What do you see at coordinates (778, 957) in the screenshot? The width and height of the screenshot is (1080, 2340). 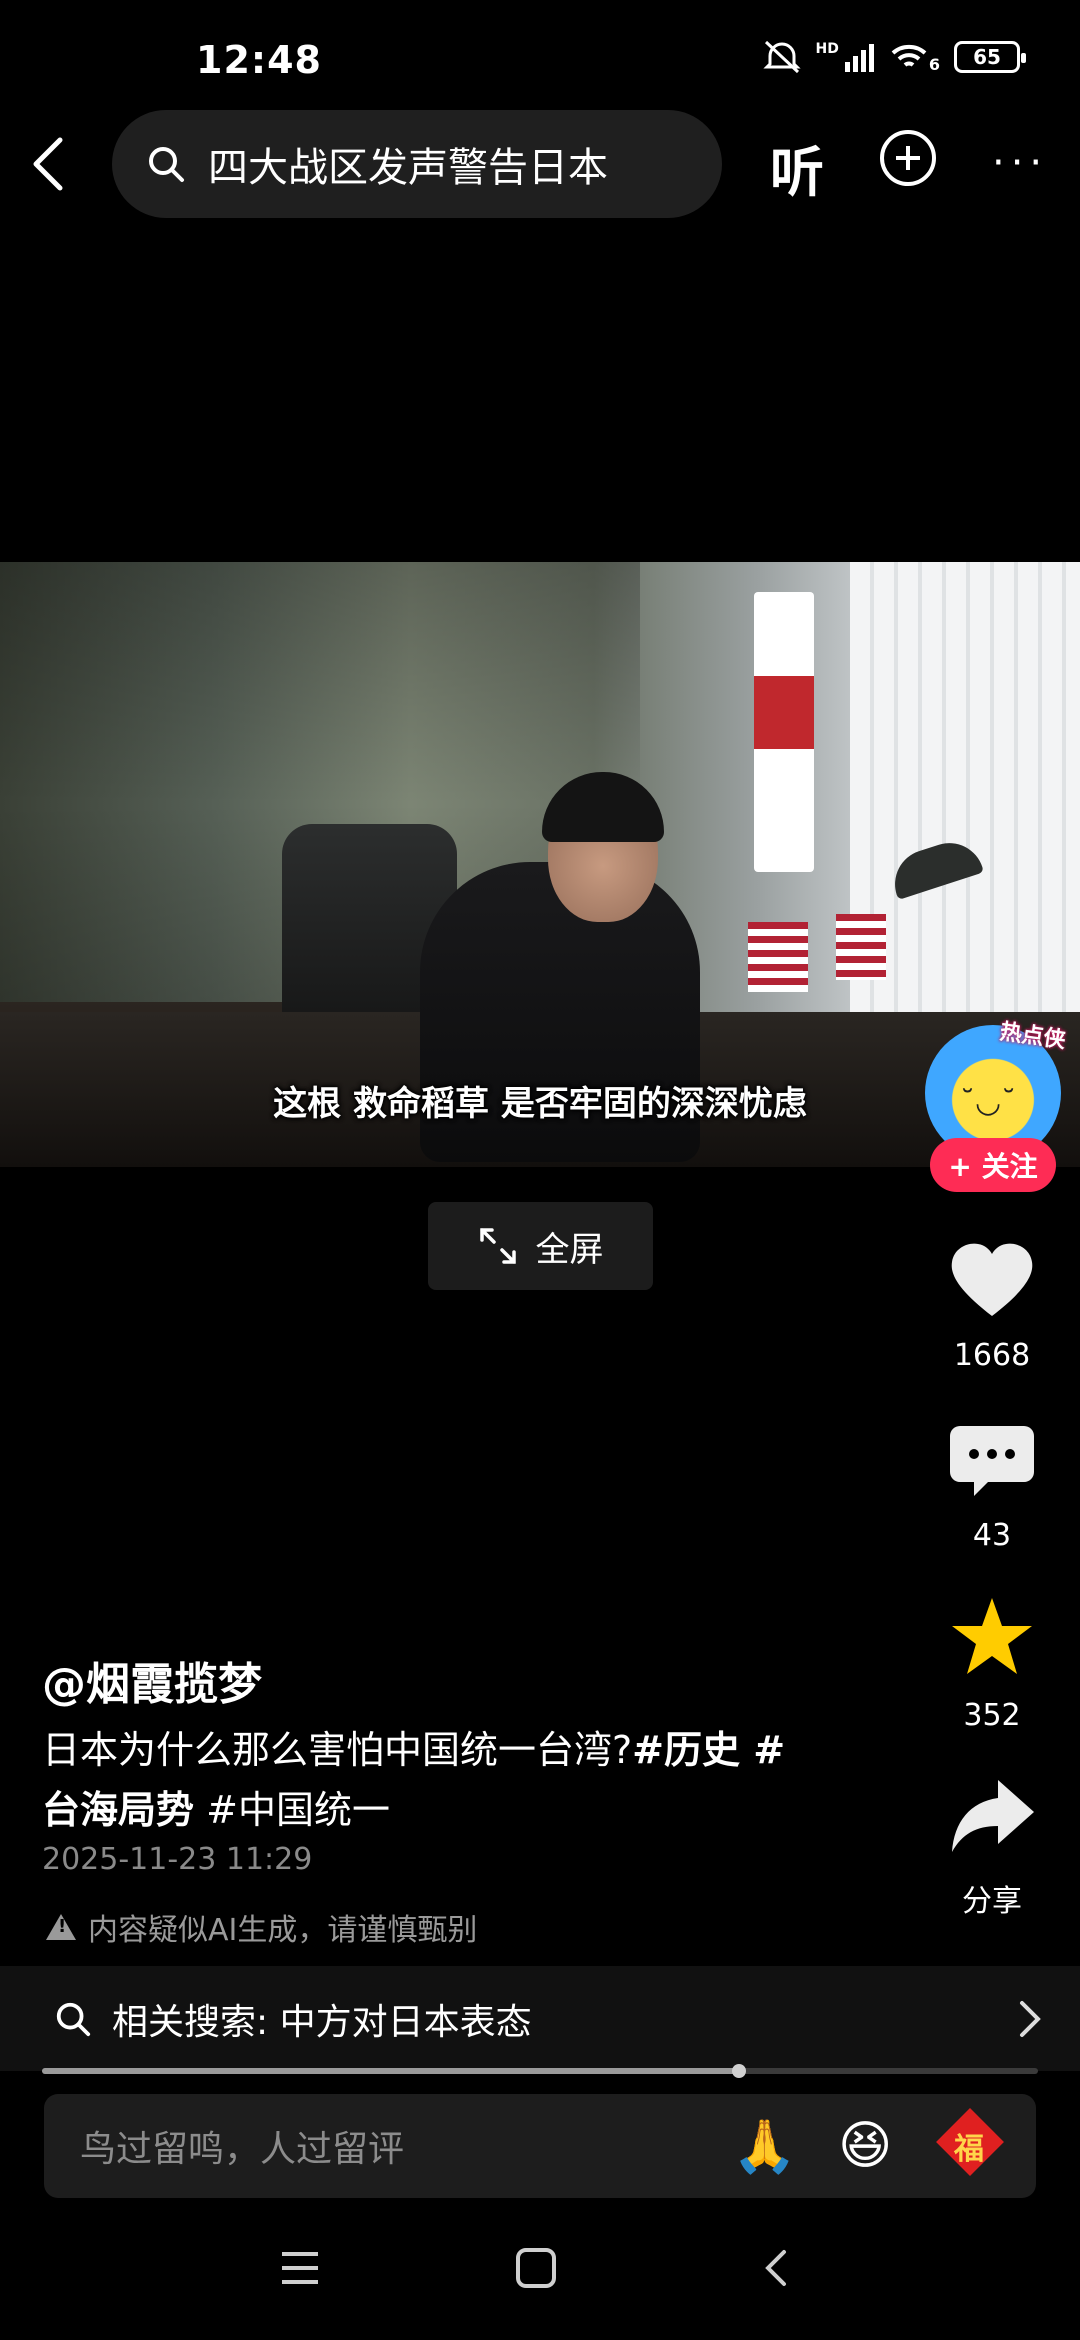 I see `video-scene-us-flag` at bounding box center [778, 957].